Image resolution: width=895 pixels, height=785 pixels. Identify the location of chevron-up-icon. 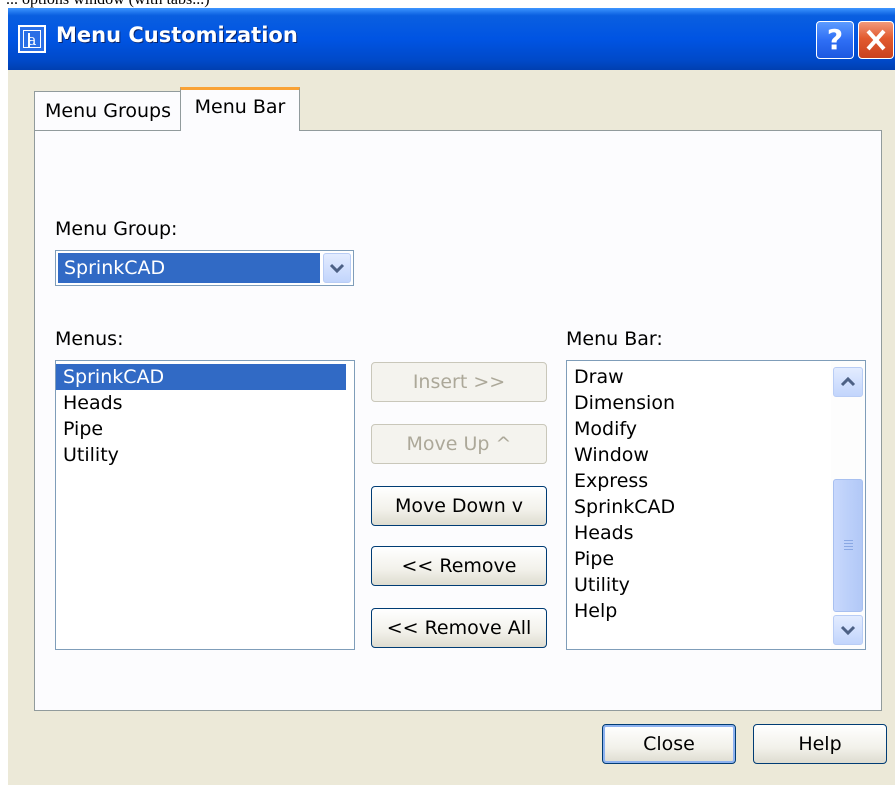
(848, 381).